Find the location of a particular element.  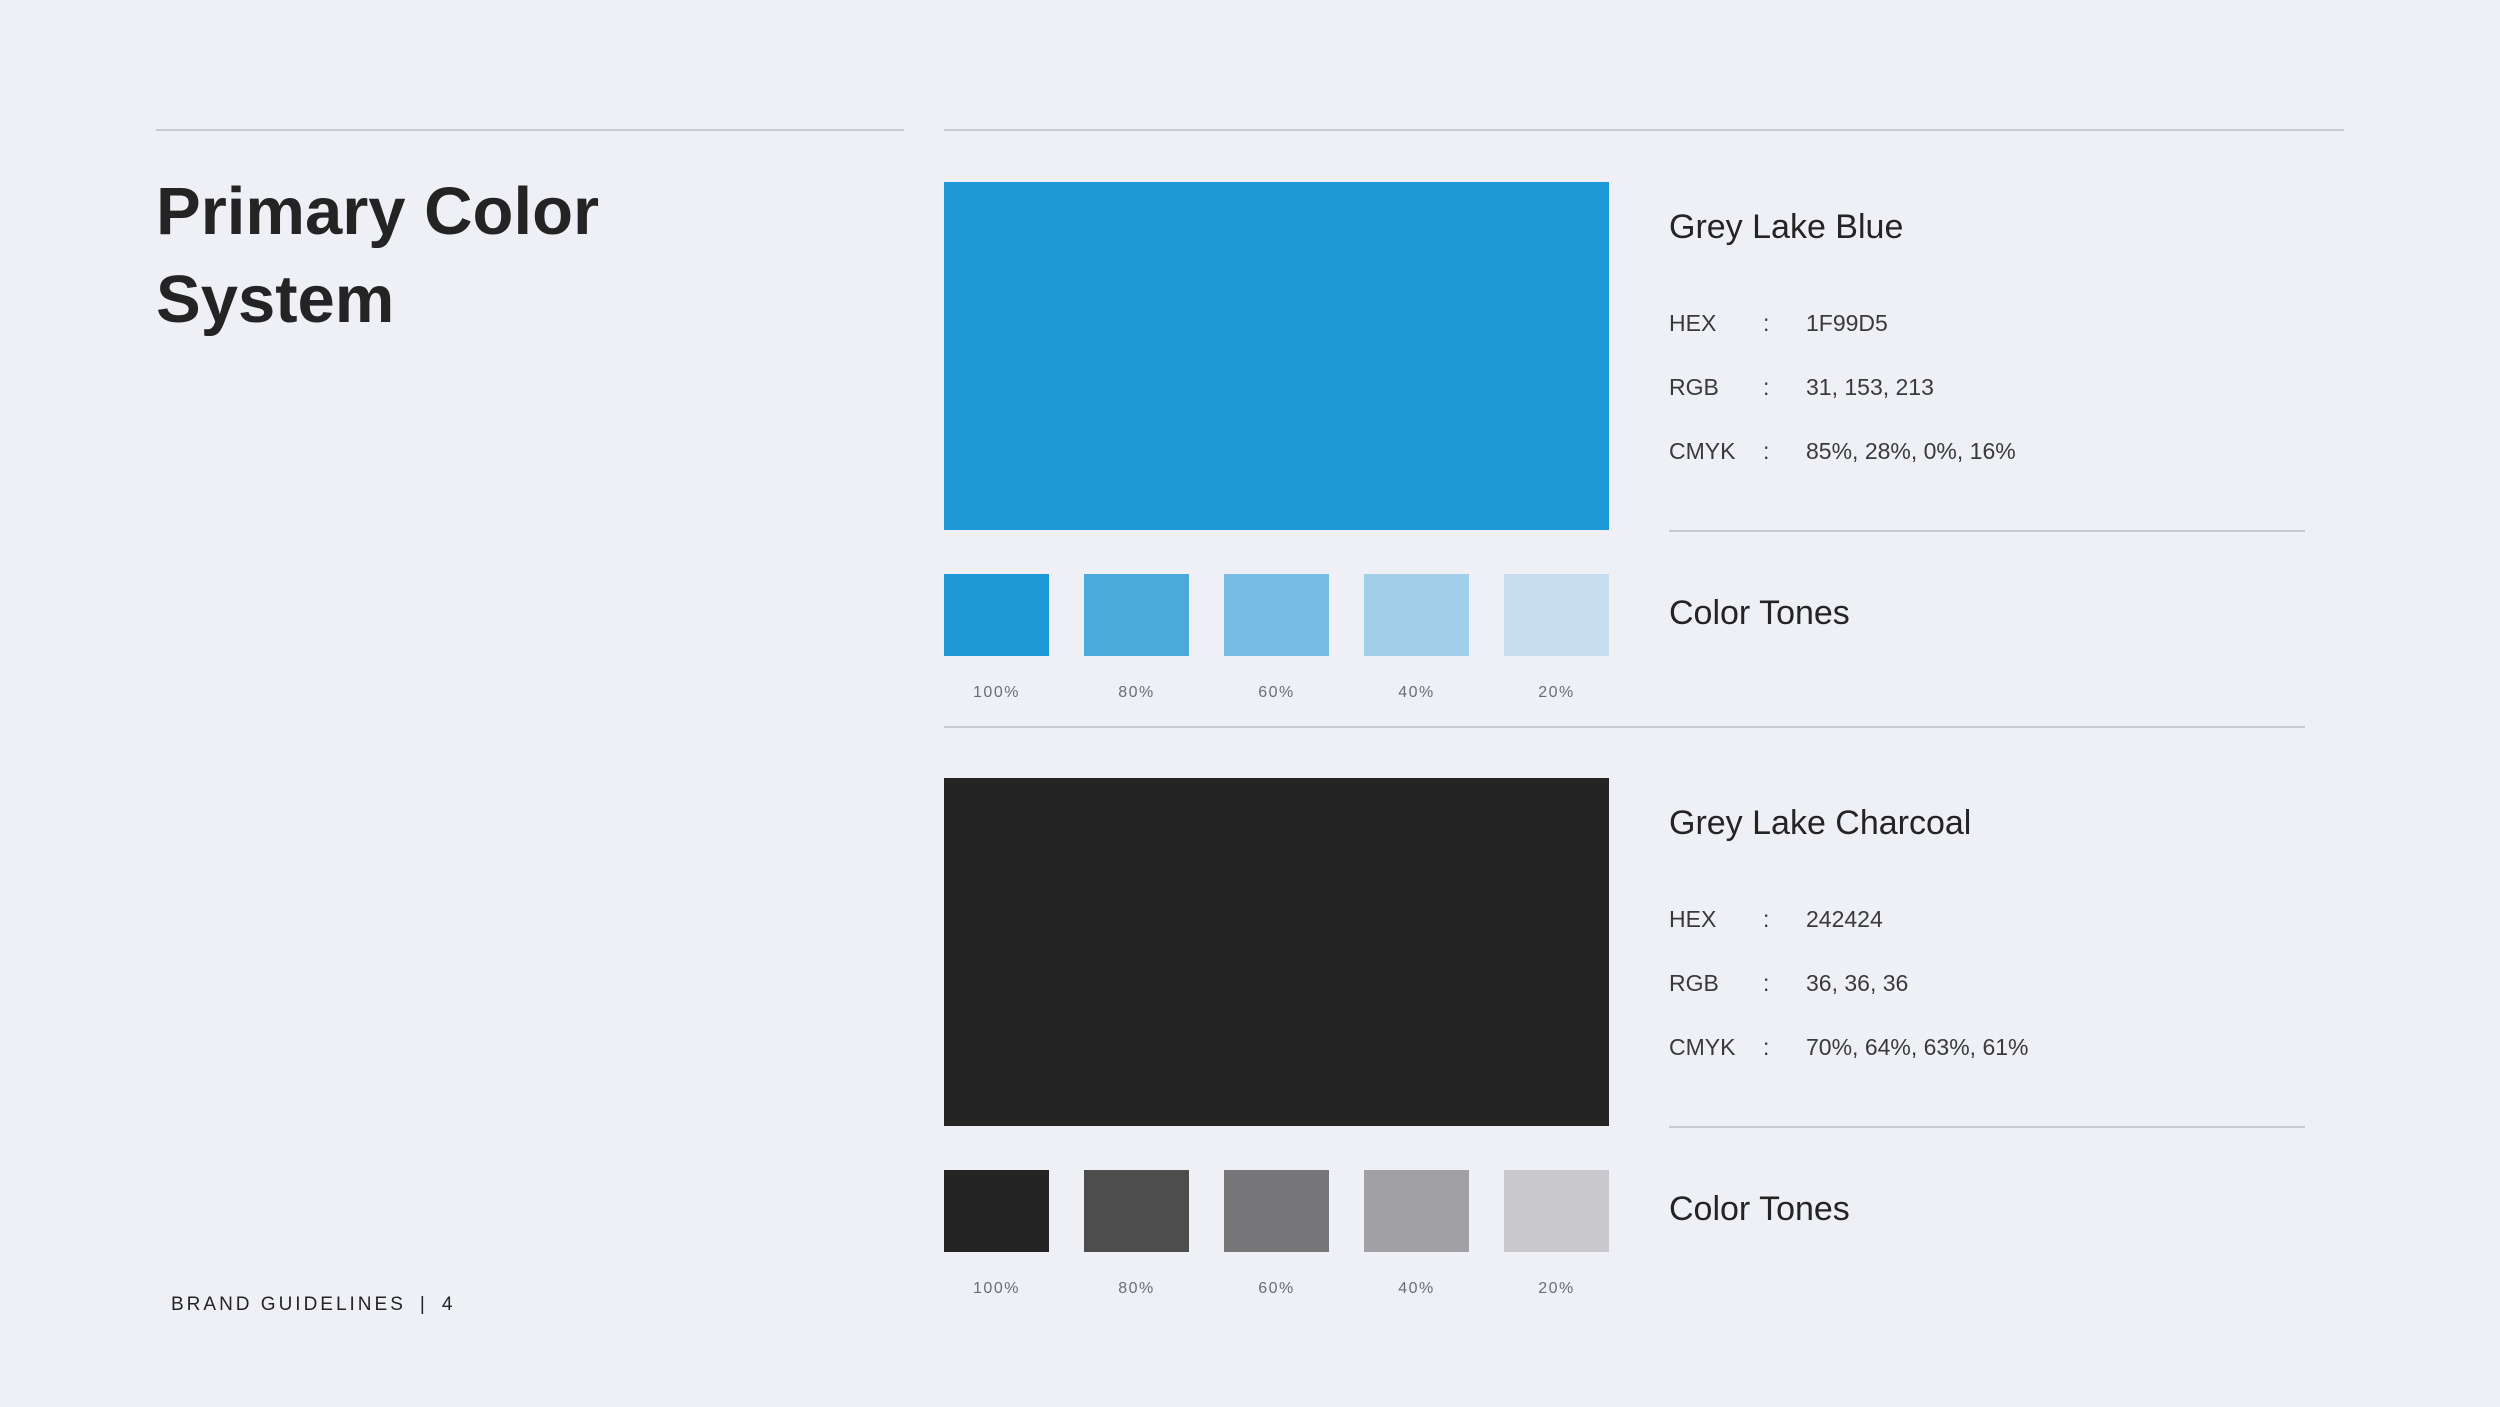

top-rule-left is located at coordinates (530, 130).